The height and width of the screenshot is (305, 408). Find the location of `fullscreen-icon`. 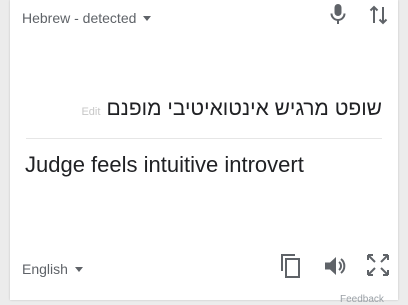

fullscreen-icon is located at coordinates (378, 267).